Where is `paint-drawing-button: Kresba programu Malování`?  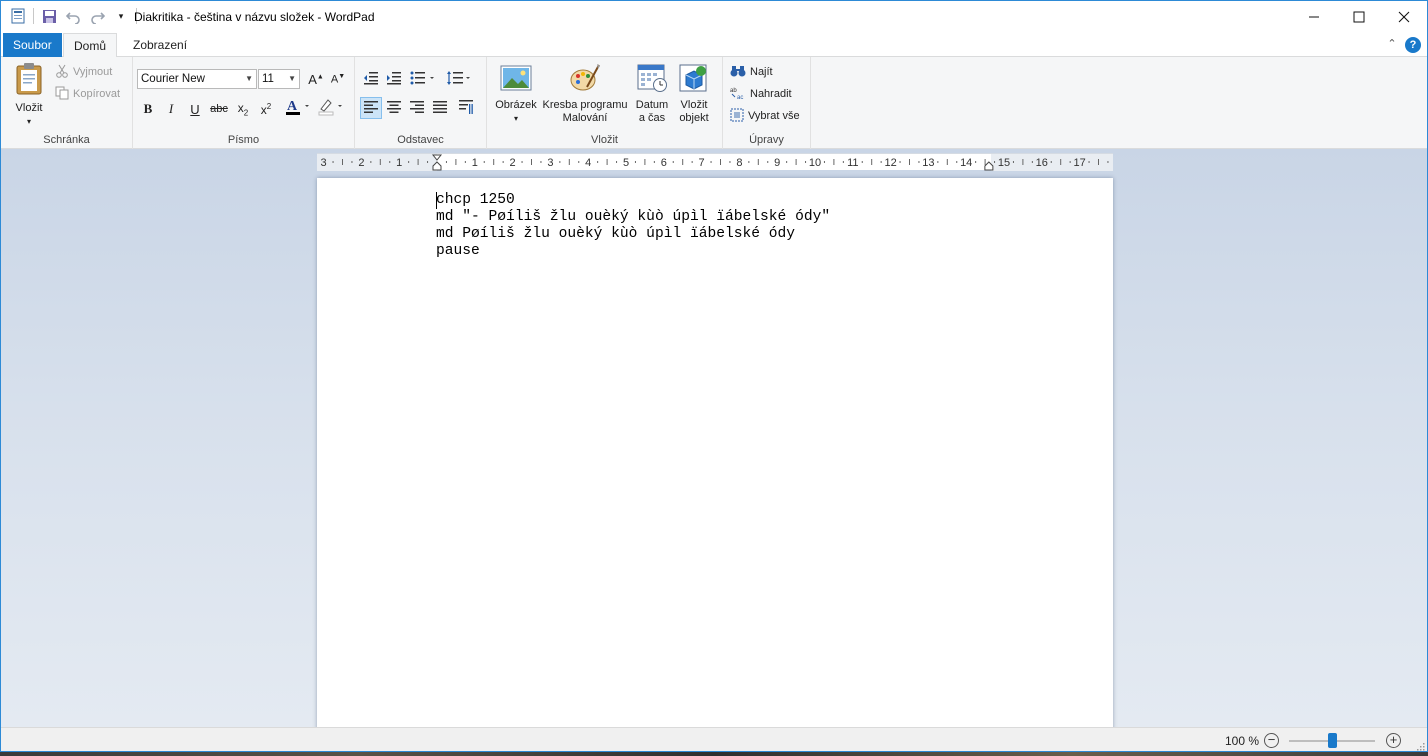 paint-drawing-button: Kresba programu Malování is located at coordinates (585, 94).